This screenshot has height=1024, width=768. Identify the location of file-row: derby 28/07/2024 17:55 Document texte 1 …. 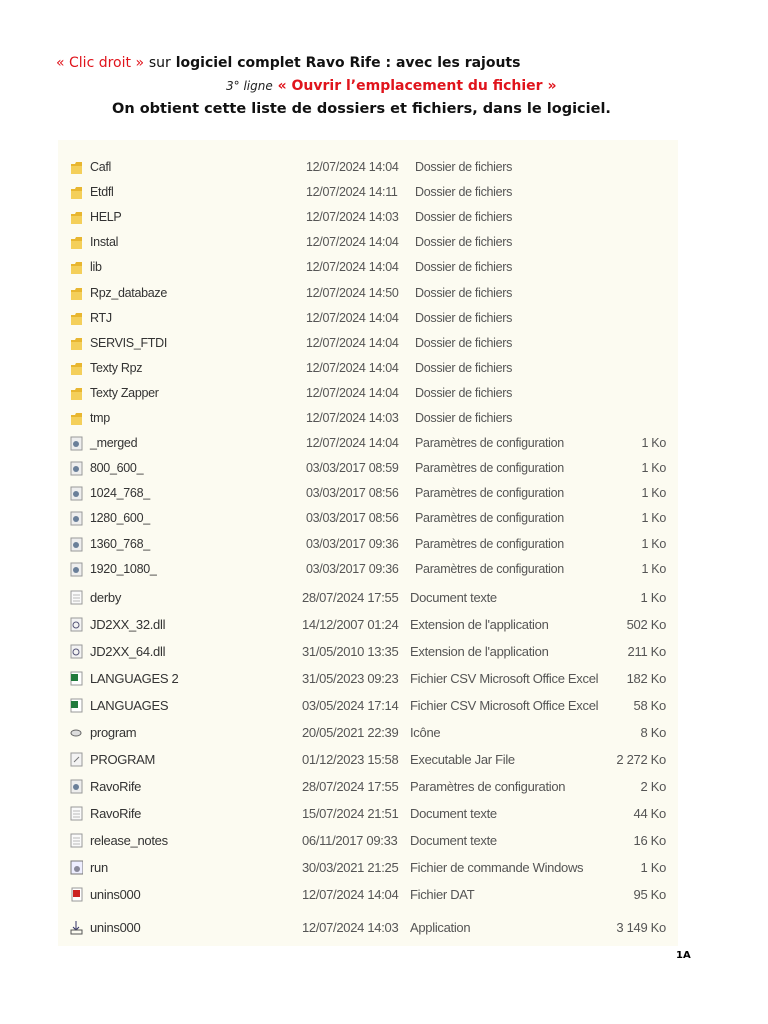
(368, 598).